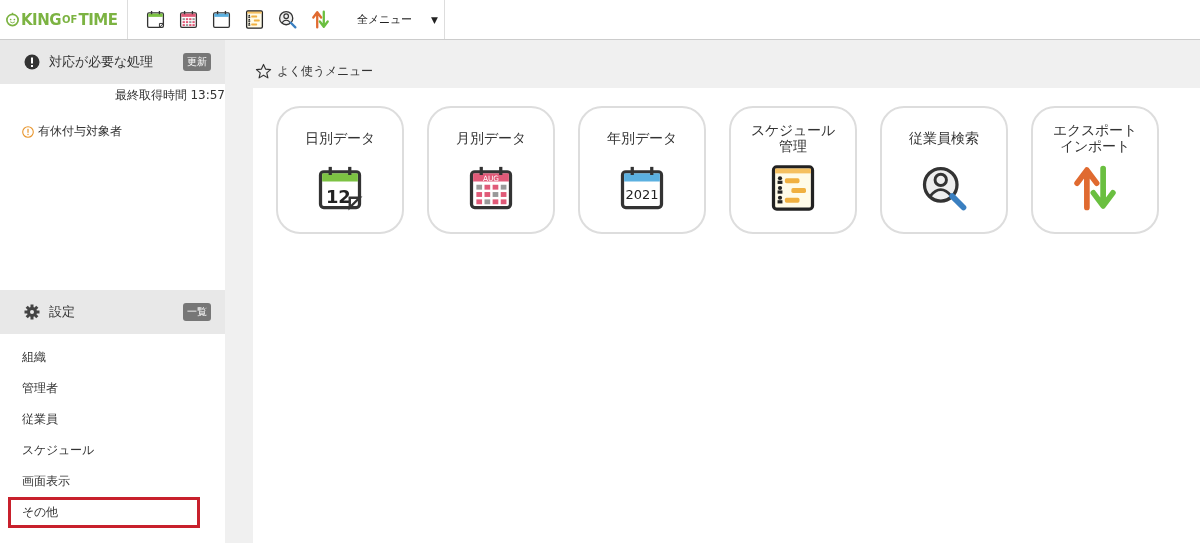  I want to click on settings-link: 従業員, so click(104, 419).